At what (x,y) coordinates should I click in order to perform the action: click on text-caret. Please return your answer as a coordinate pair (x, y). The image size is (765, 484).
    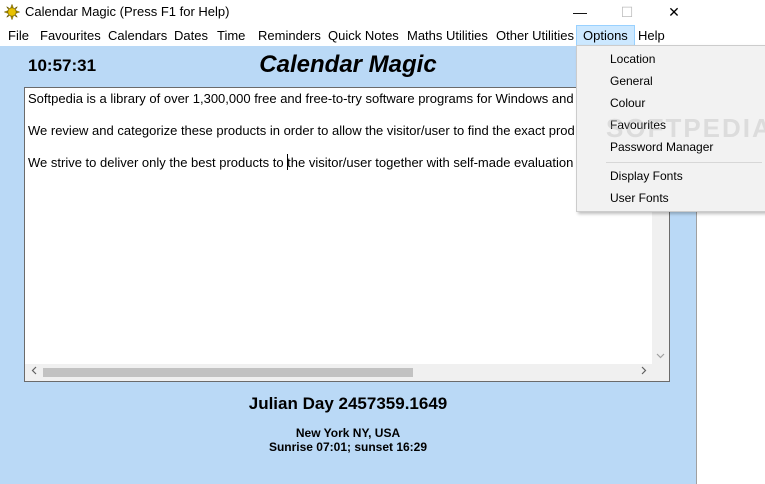
    Looking at the image, I should click on (287, 162).